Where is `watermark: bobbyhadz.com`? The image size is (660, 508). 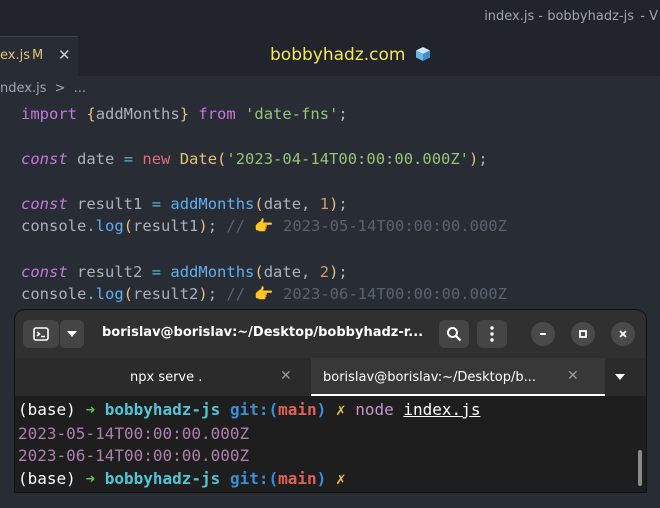 watermark: bobbyhadz.com is located at coordinates (350, 55).